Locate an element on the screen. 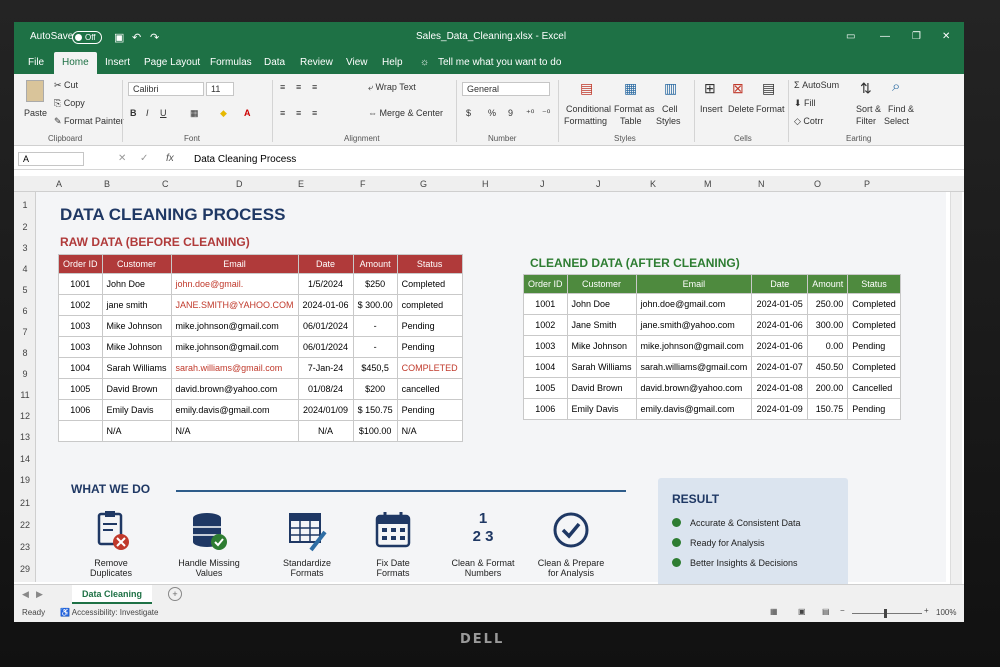 The height and width of the screenshot is (667, 1000). row-header: 3 is located at coordinates (25, 248).